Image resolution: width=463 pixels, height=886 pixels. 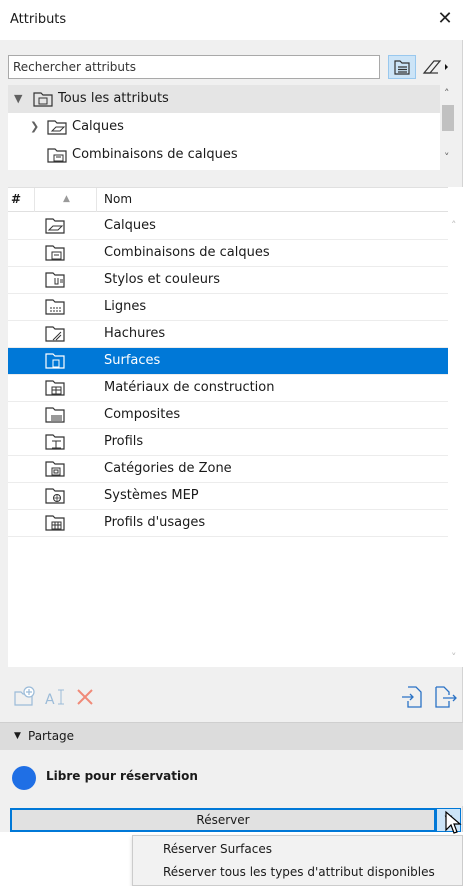 I want to click on list-item-label: Hachures, so click(x=135, y=333).